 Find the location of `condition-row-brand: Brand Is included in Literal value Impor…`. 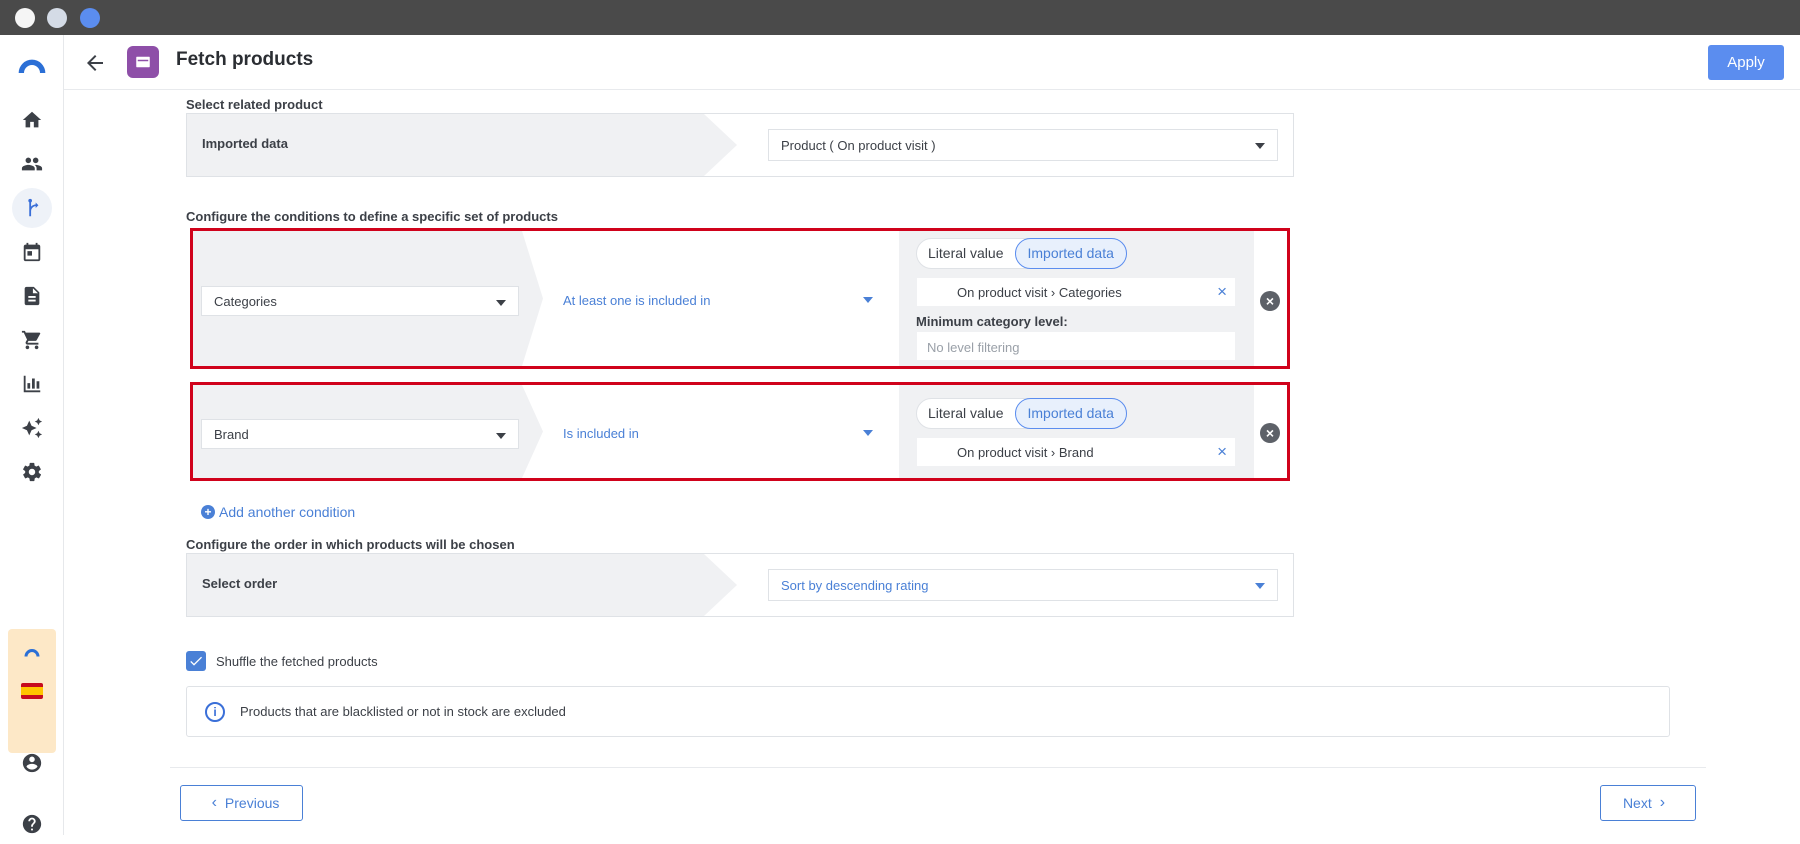

condition-row-brand: Brand Is included in Literal value Impor… is located at coordinates (740, 431).